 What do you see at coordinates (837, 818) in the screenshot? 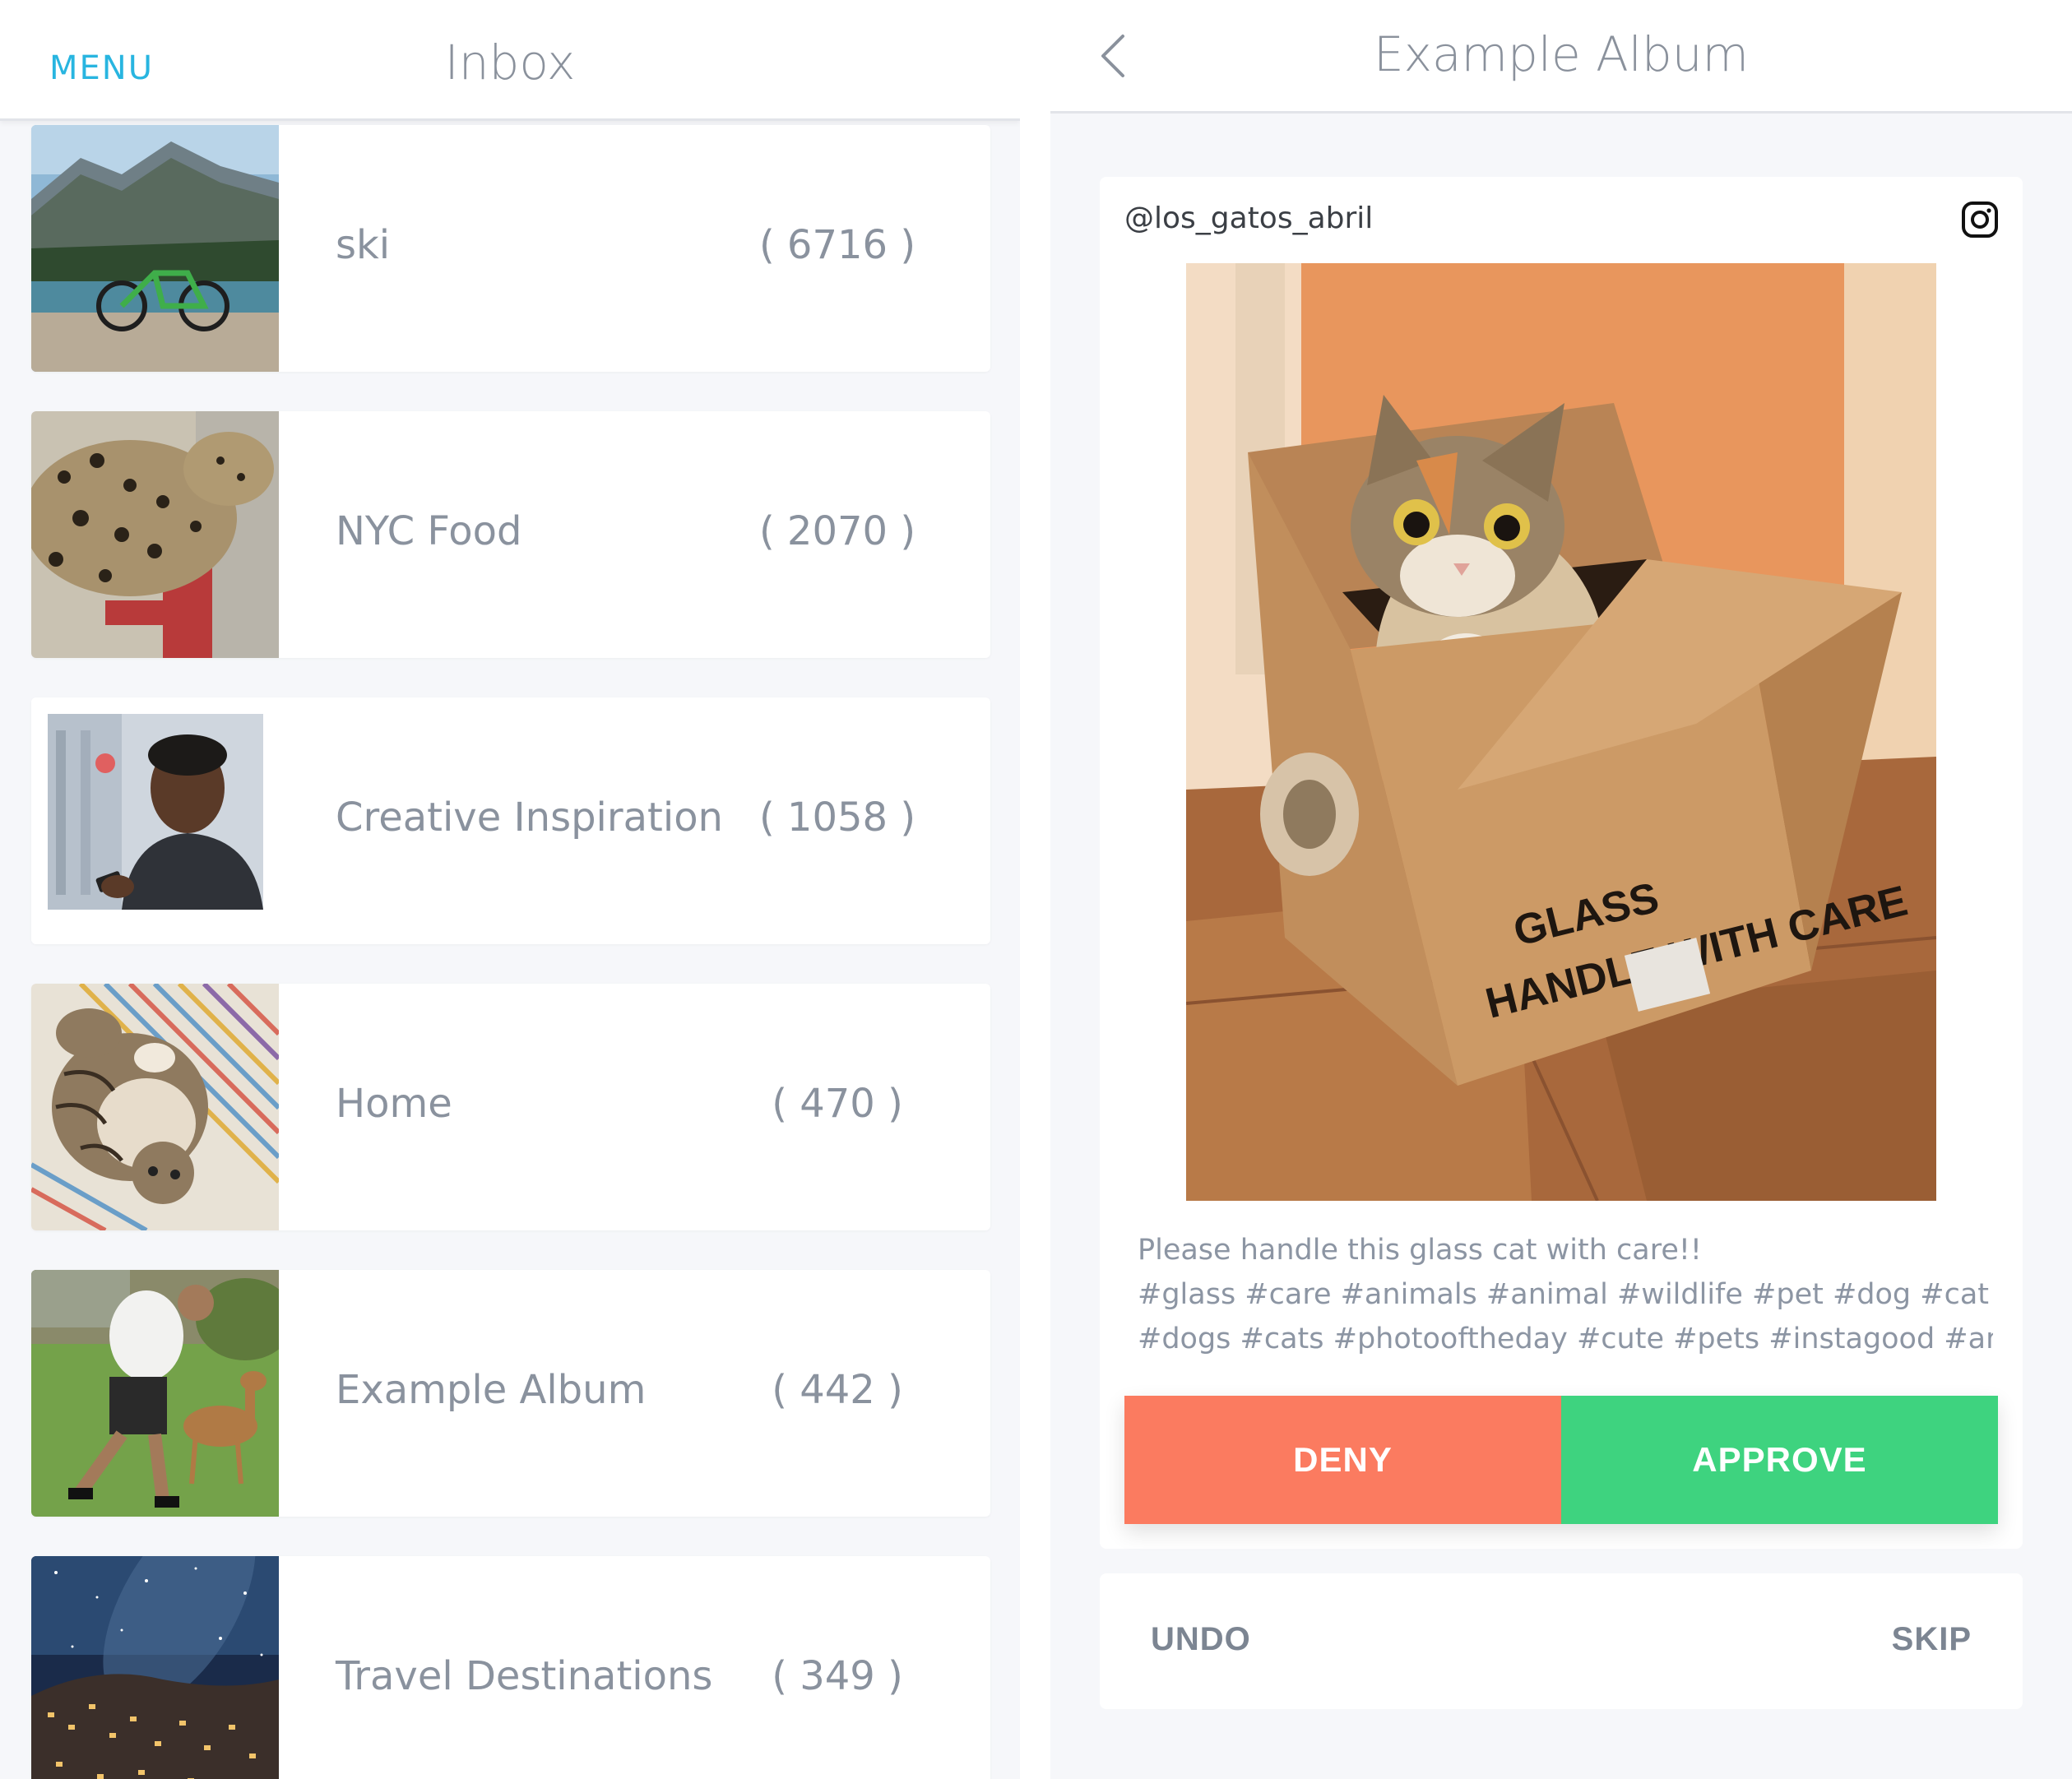
I see `album-count: ( 1058 )` at bounding box center [837, 818].